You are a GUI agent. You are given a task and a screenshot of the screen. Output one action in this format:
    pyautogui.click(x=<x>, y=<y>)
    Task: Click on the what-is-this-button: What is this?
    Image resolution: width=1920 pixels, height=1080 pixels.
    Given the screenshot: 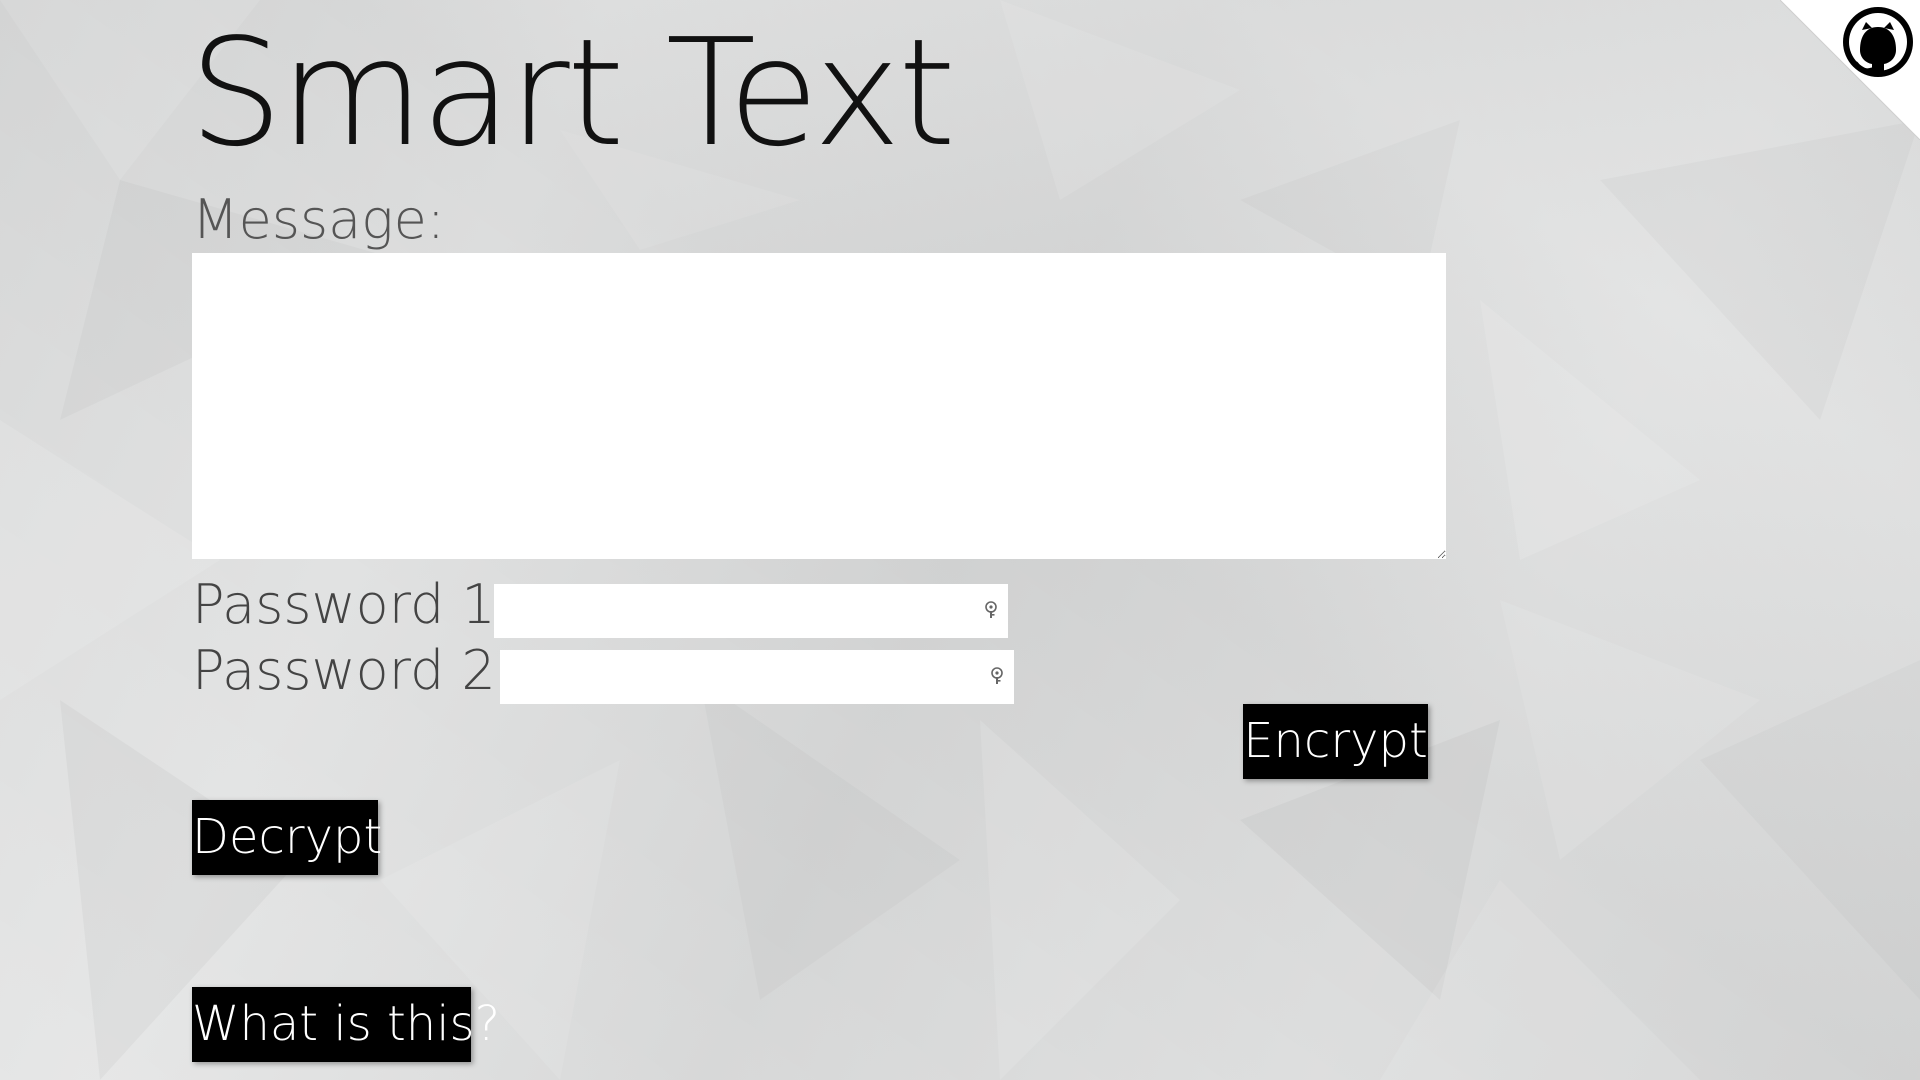 What is the action you would take?
    pyautogui.click(x=346, y=1024)
    